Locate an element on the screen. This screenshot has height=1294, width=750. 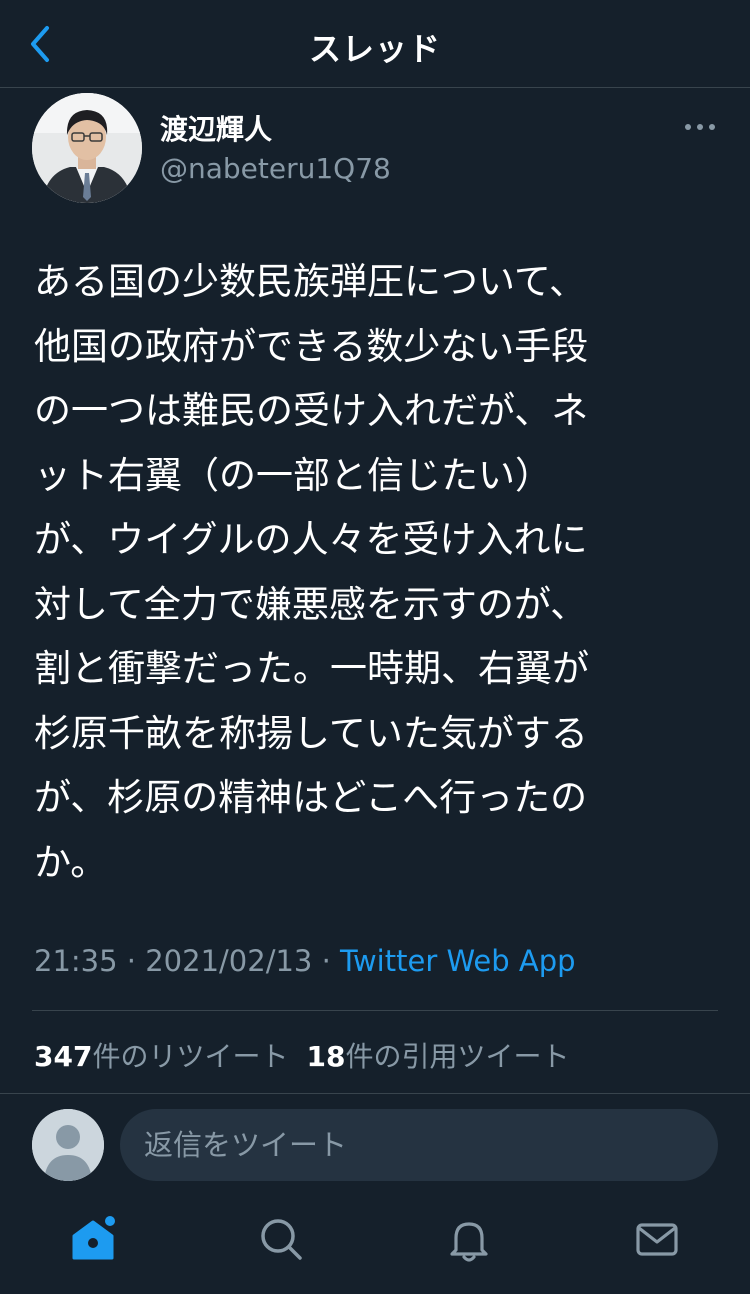
tweet-text-line: 割と衝撃だった。一時期、右翼が is located at coordinates (311, 668).